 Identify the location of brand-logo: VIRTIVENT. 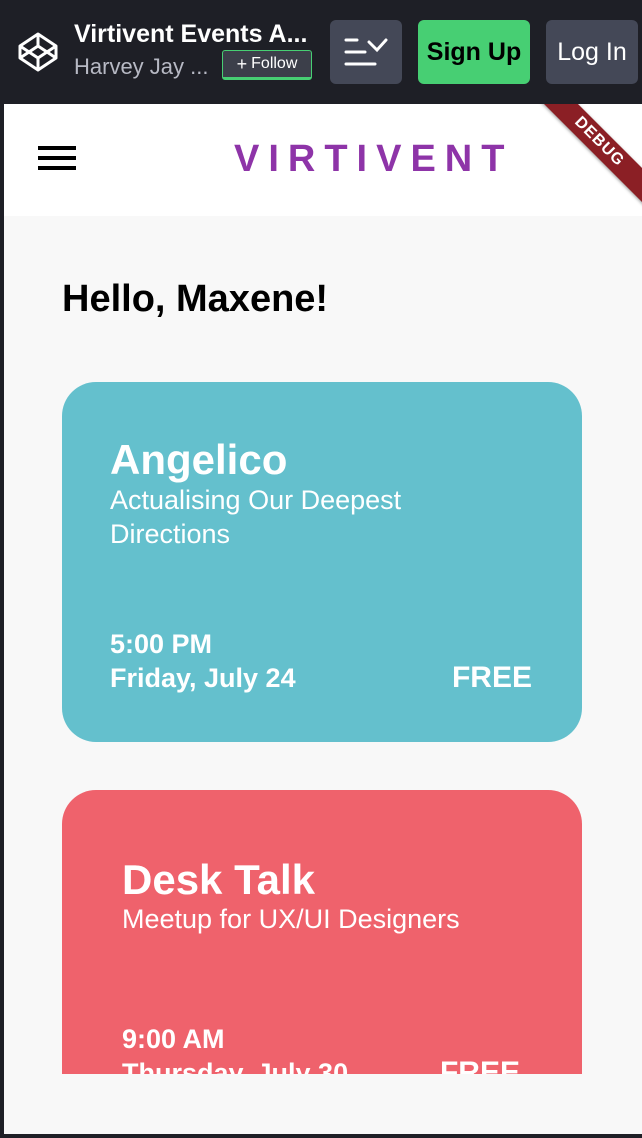
(374, 159).